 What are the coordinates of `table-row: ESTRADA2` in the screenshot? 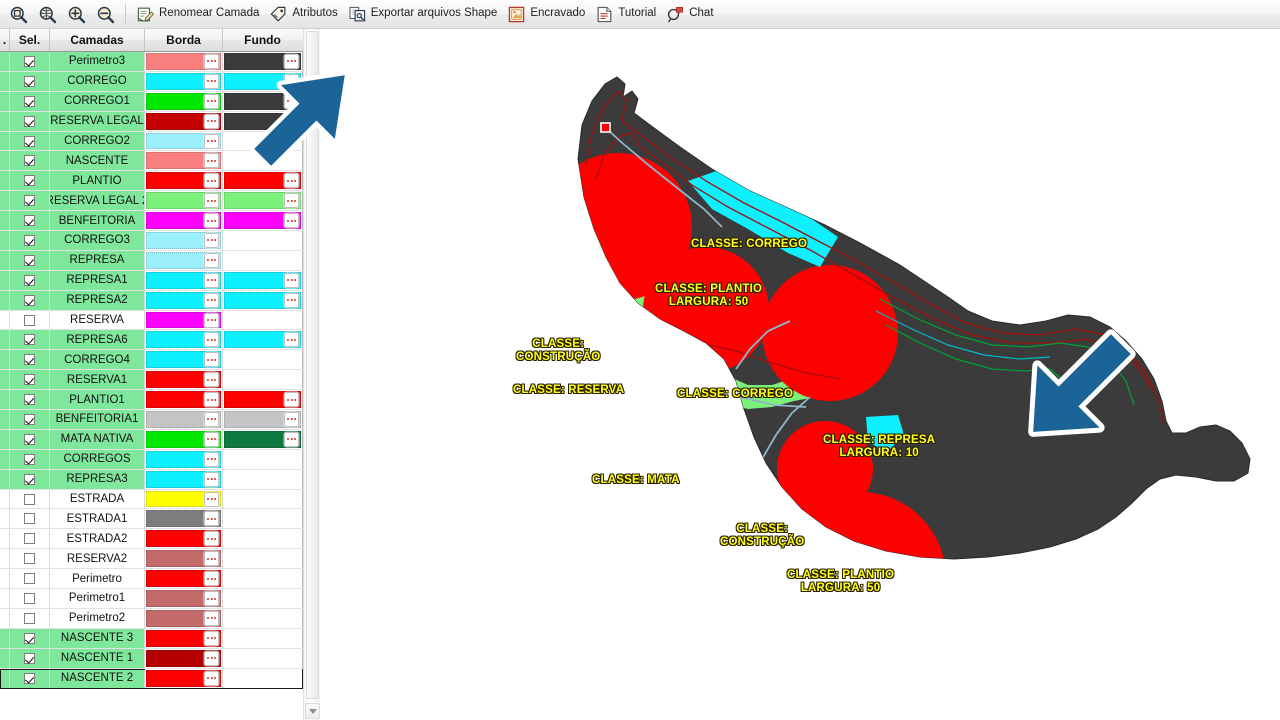 It's located at (151, 539).